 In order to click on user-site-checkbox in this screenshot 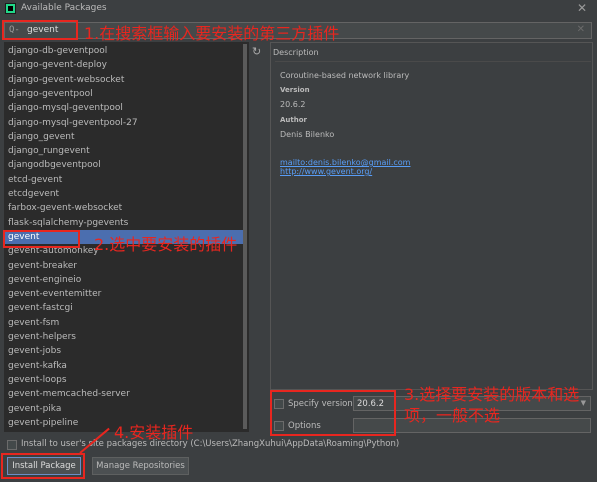, I will do `click(12, 445)`.